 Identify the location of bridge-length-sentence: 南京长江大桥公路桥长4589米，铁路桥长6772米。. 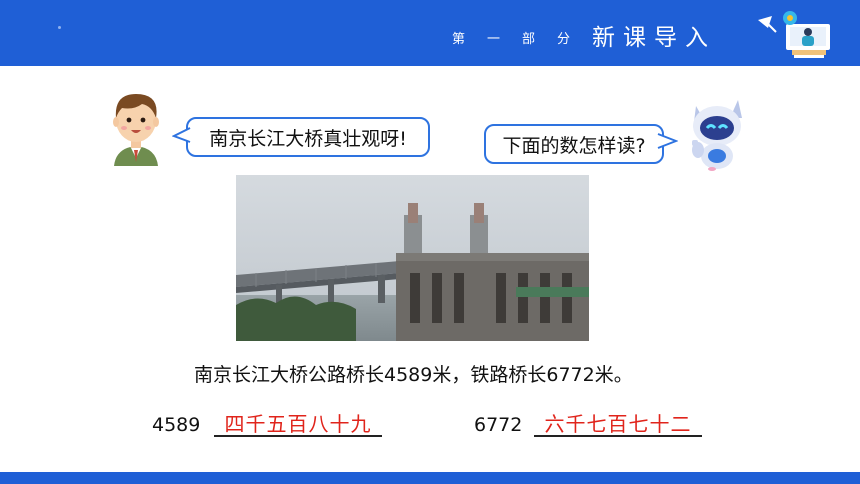
(413, 375).